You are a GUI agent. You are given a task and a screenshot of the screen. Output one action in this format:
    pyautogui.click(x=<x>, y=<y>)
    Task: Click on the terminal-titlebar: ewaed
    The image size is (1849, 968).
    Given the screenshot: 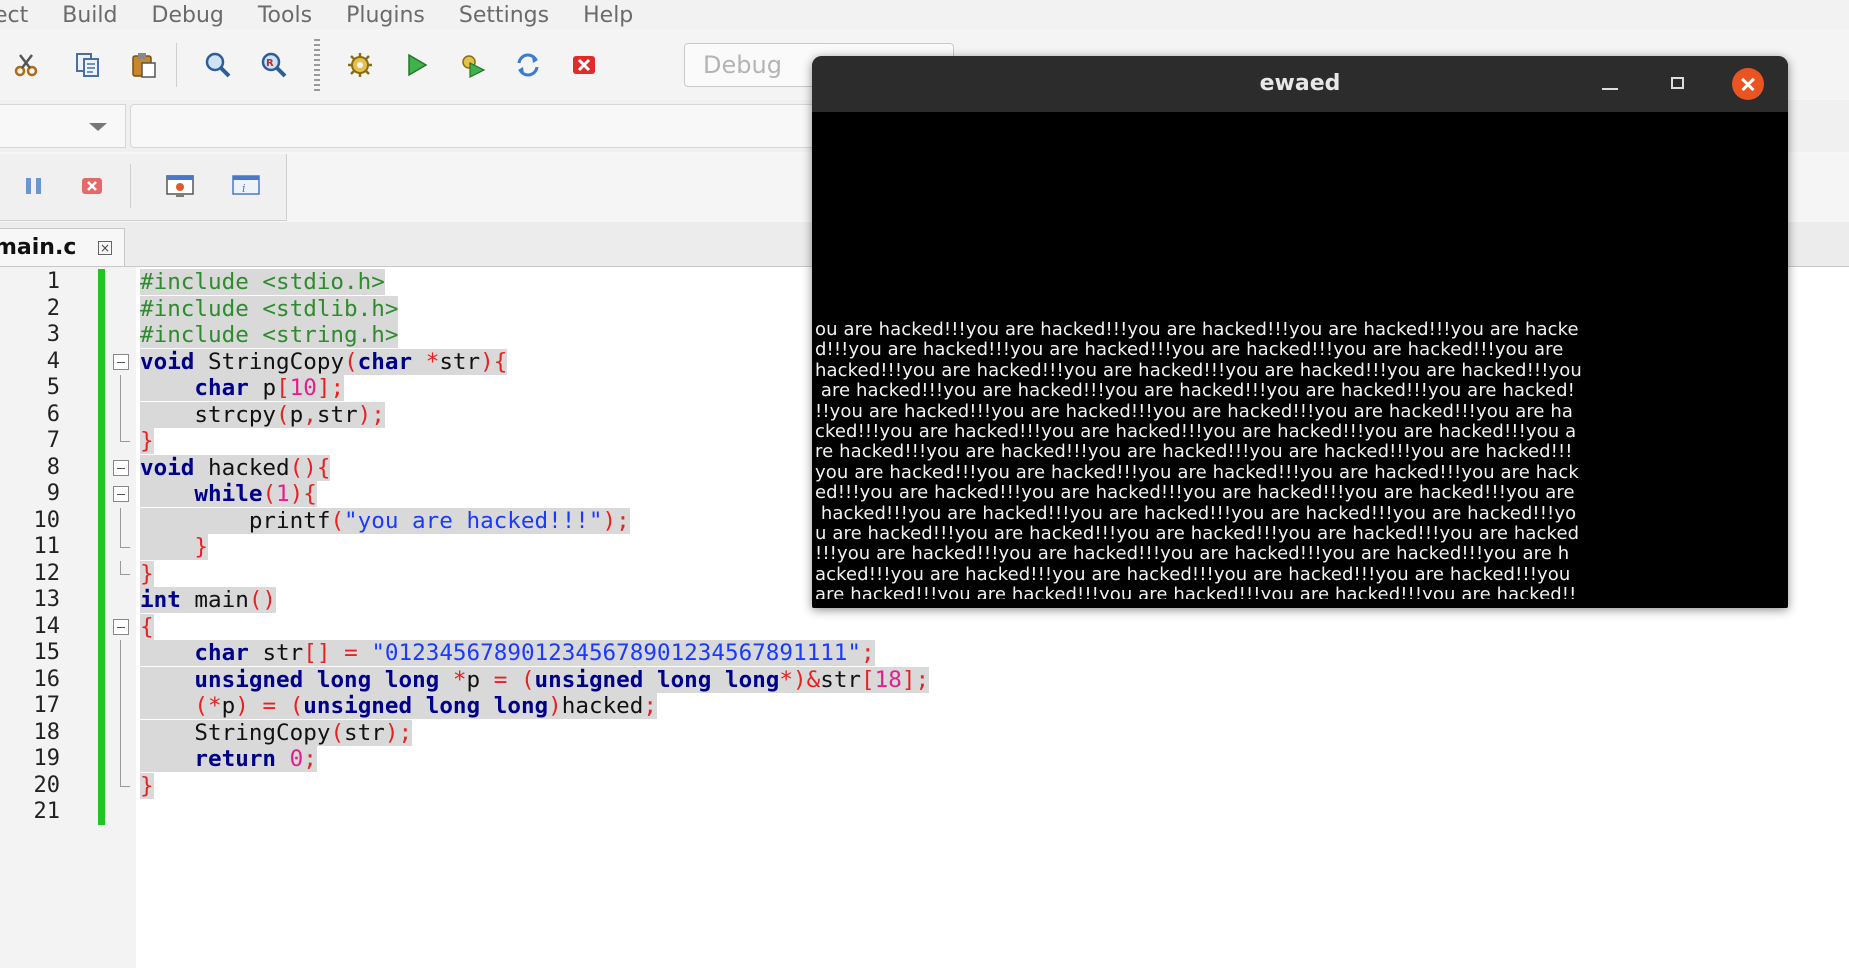 What is the action you would take?
    pyautogui.click(x=1300, y=84)
    